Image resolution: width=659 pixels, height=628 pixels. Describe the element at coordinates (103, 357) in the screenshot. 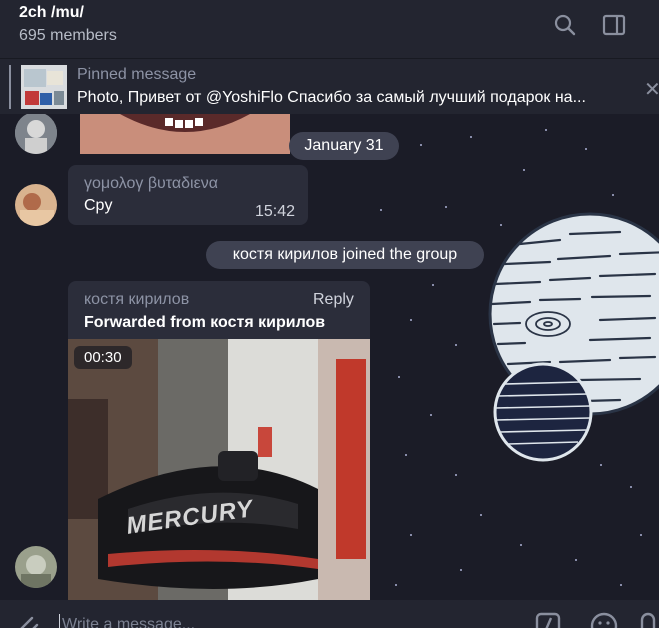

I see `video-duration: 00:30` at that location.